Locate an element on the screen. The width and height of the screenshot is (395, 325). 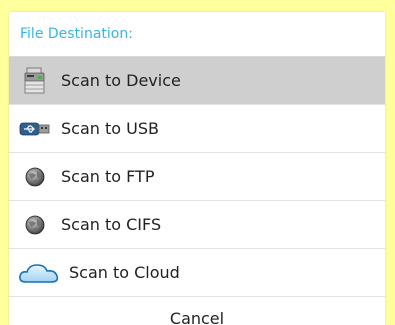
dialog-title: File Destination: is located at coordinates (76, 34).